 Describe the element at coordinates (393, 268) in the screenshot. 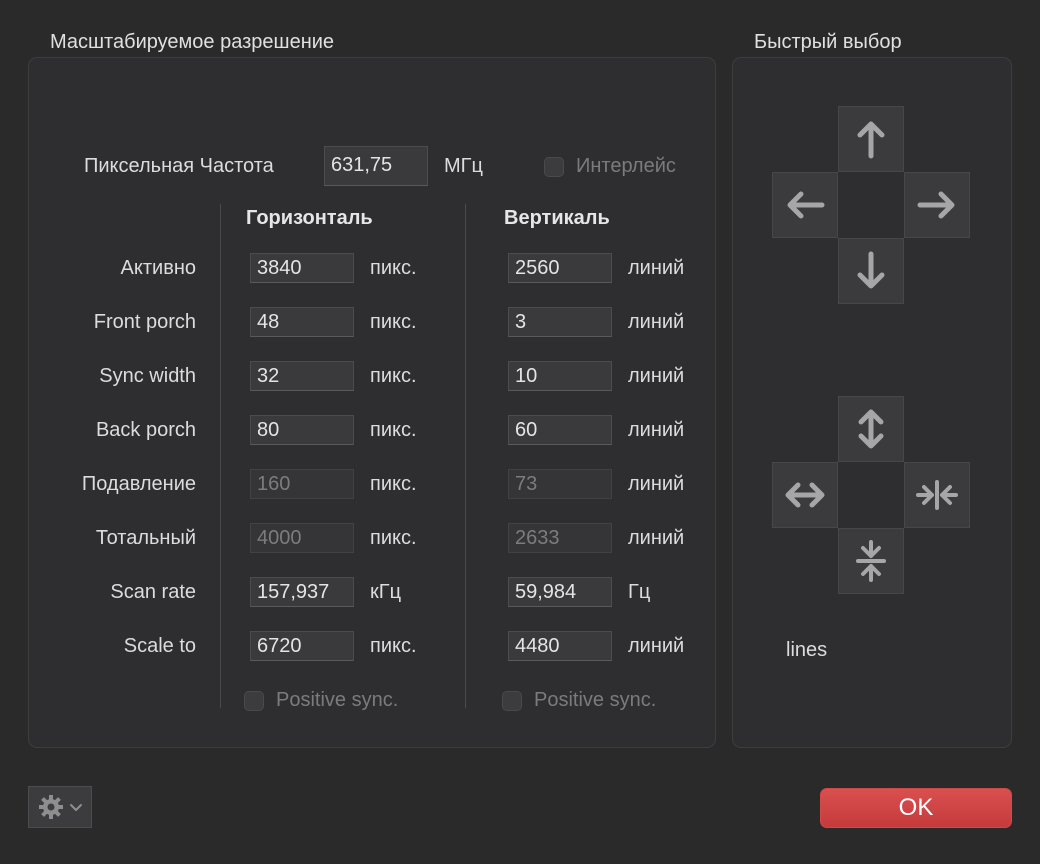

I see `h-active-unit: пикс.` at that location.